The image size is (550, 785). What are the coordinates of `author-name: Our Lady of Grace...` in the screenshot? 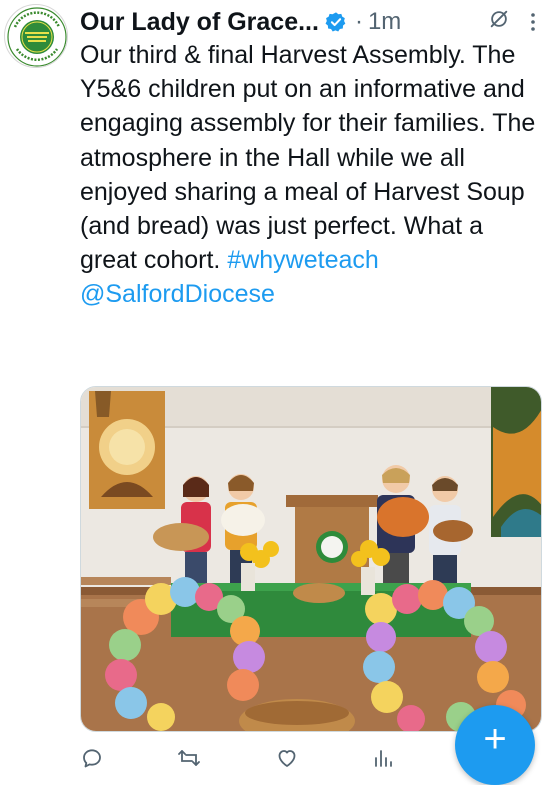 It's located at (199, 22).